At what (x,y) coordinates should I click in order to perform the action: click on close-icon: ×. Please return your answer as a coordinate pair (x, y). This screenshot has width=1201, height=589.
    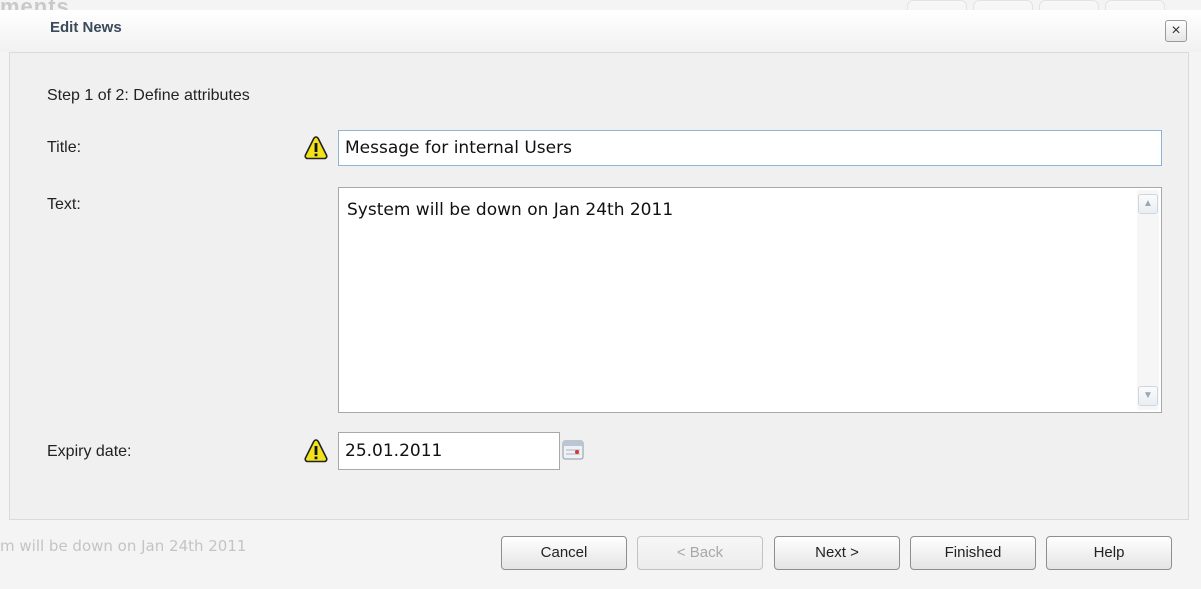
    Looking at the image, I should click on (1176, 30).